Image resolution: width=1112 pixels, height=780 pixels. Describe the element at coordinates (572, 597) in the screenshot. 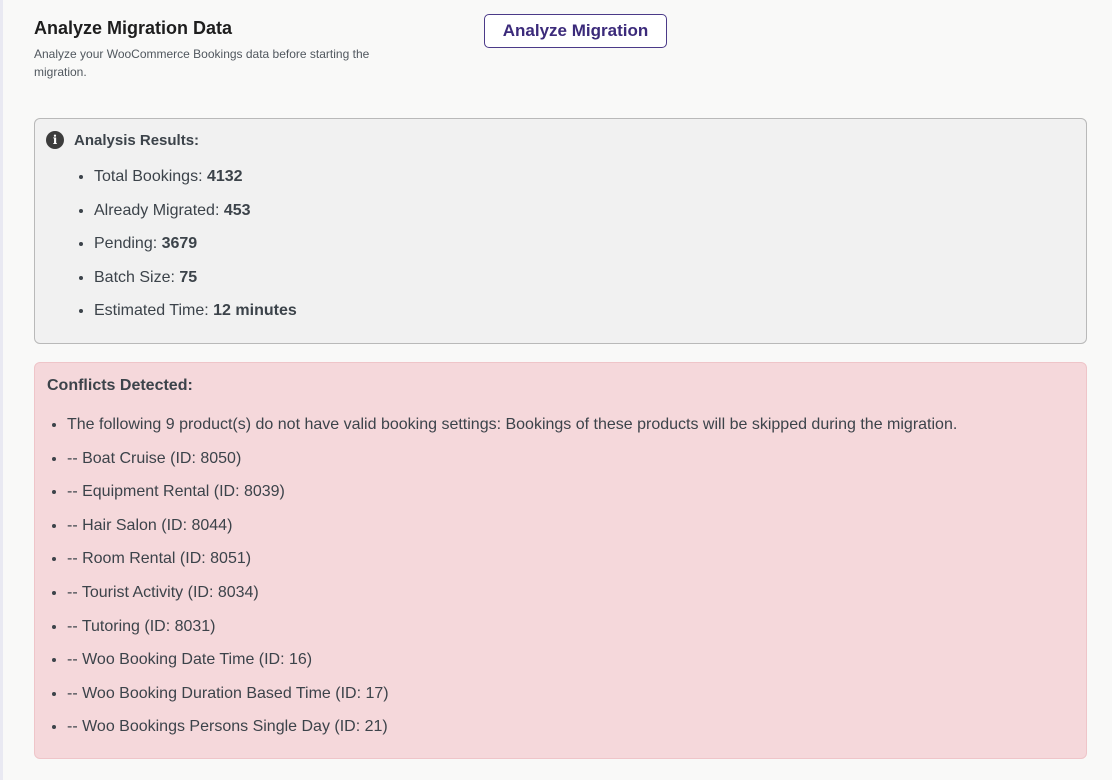

I see `conflict-item: -- Tourist Activity (ID: 8034)` at that location.